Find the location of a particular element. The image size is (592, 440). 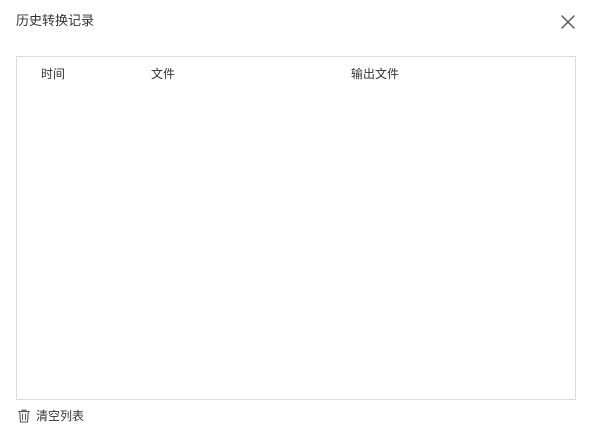

column-file: 文件 is located at coordinates (163, 74).